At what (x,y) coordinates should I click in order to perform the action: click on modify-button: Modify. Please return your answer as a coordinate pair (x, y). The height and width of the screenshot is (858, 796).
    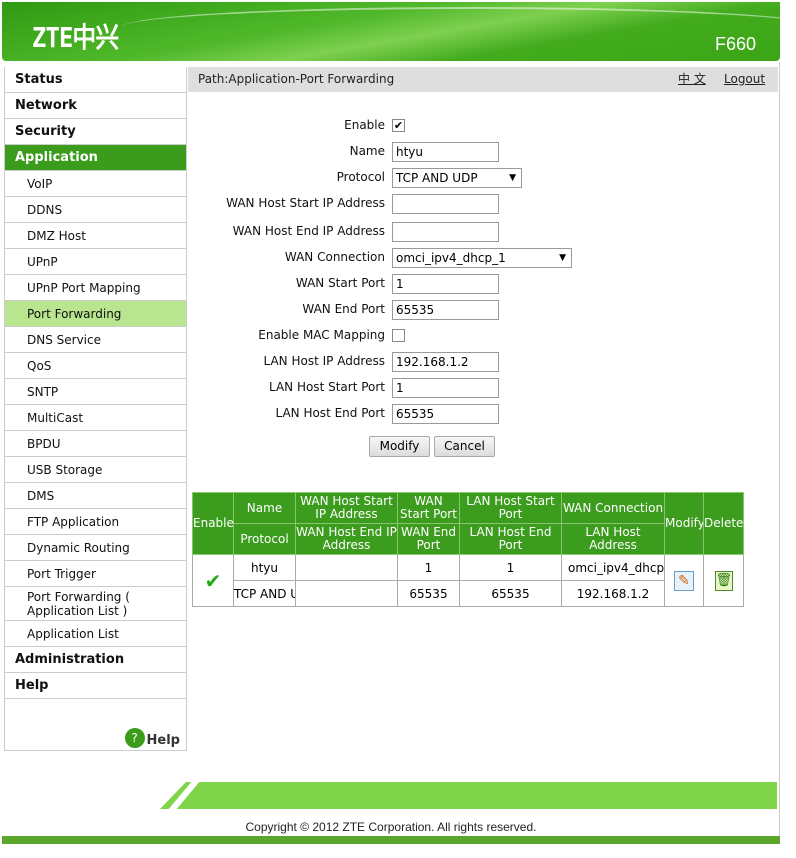
    Looking at the image, I should click on (399, 446).